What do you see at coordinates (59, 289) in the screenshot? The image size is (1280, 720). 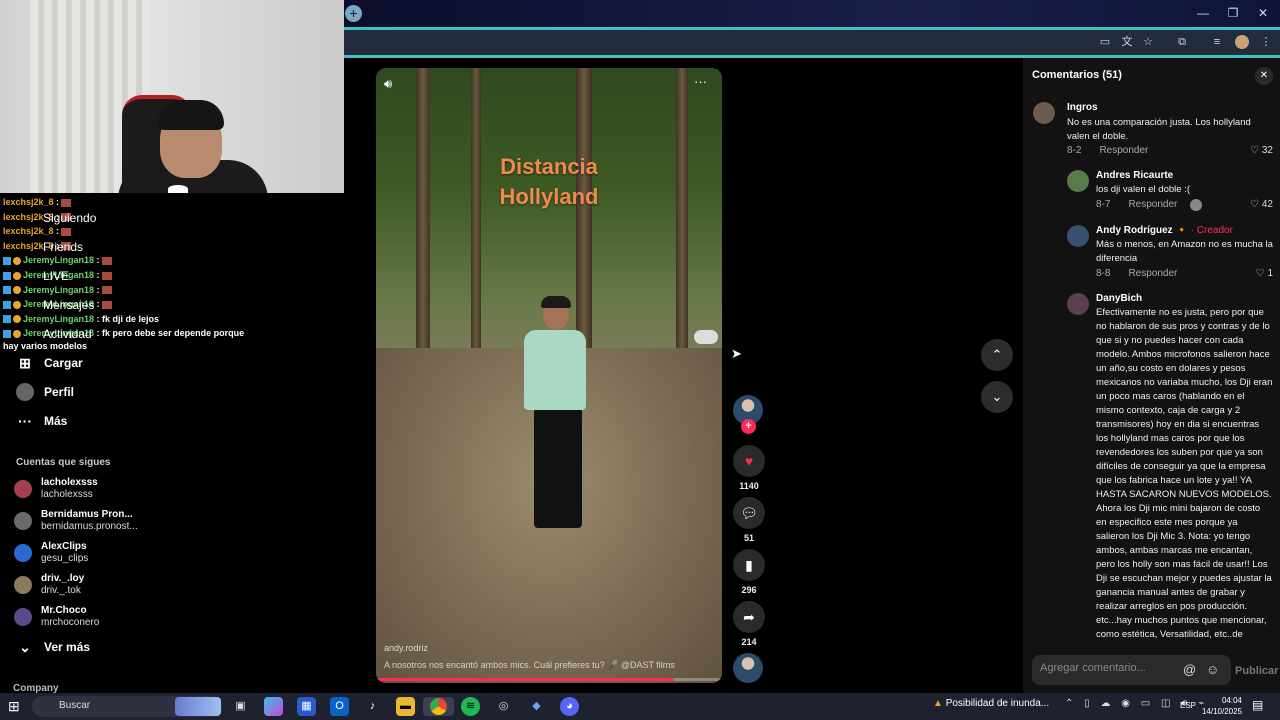 I see `chat-username: JeremyLingan18` at bounding box center [59, 289].